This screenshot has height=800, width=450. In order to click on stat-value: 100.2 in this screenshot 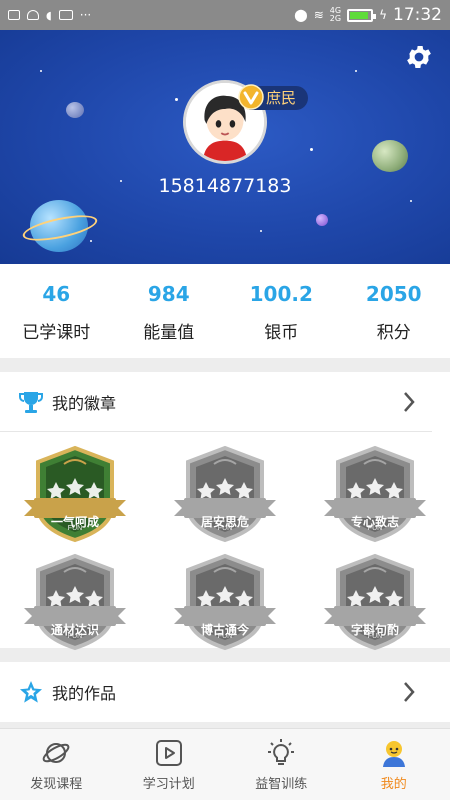, I will do `click(281, 294)`.